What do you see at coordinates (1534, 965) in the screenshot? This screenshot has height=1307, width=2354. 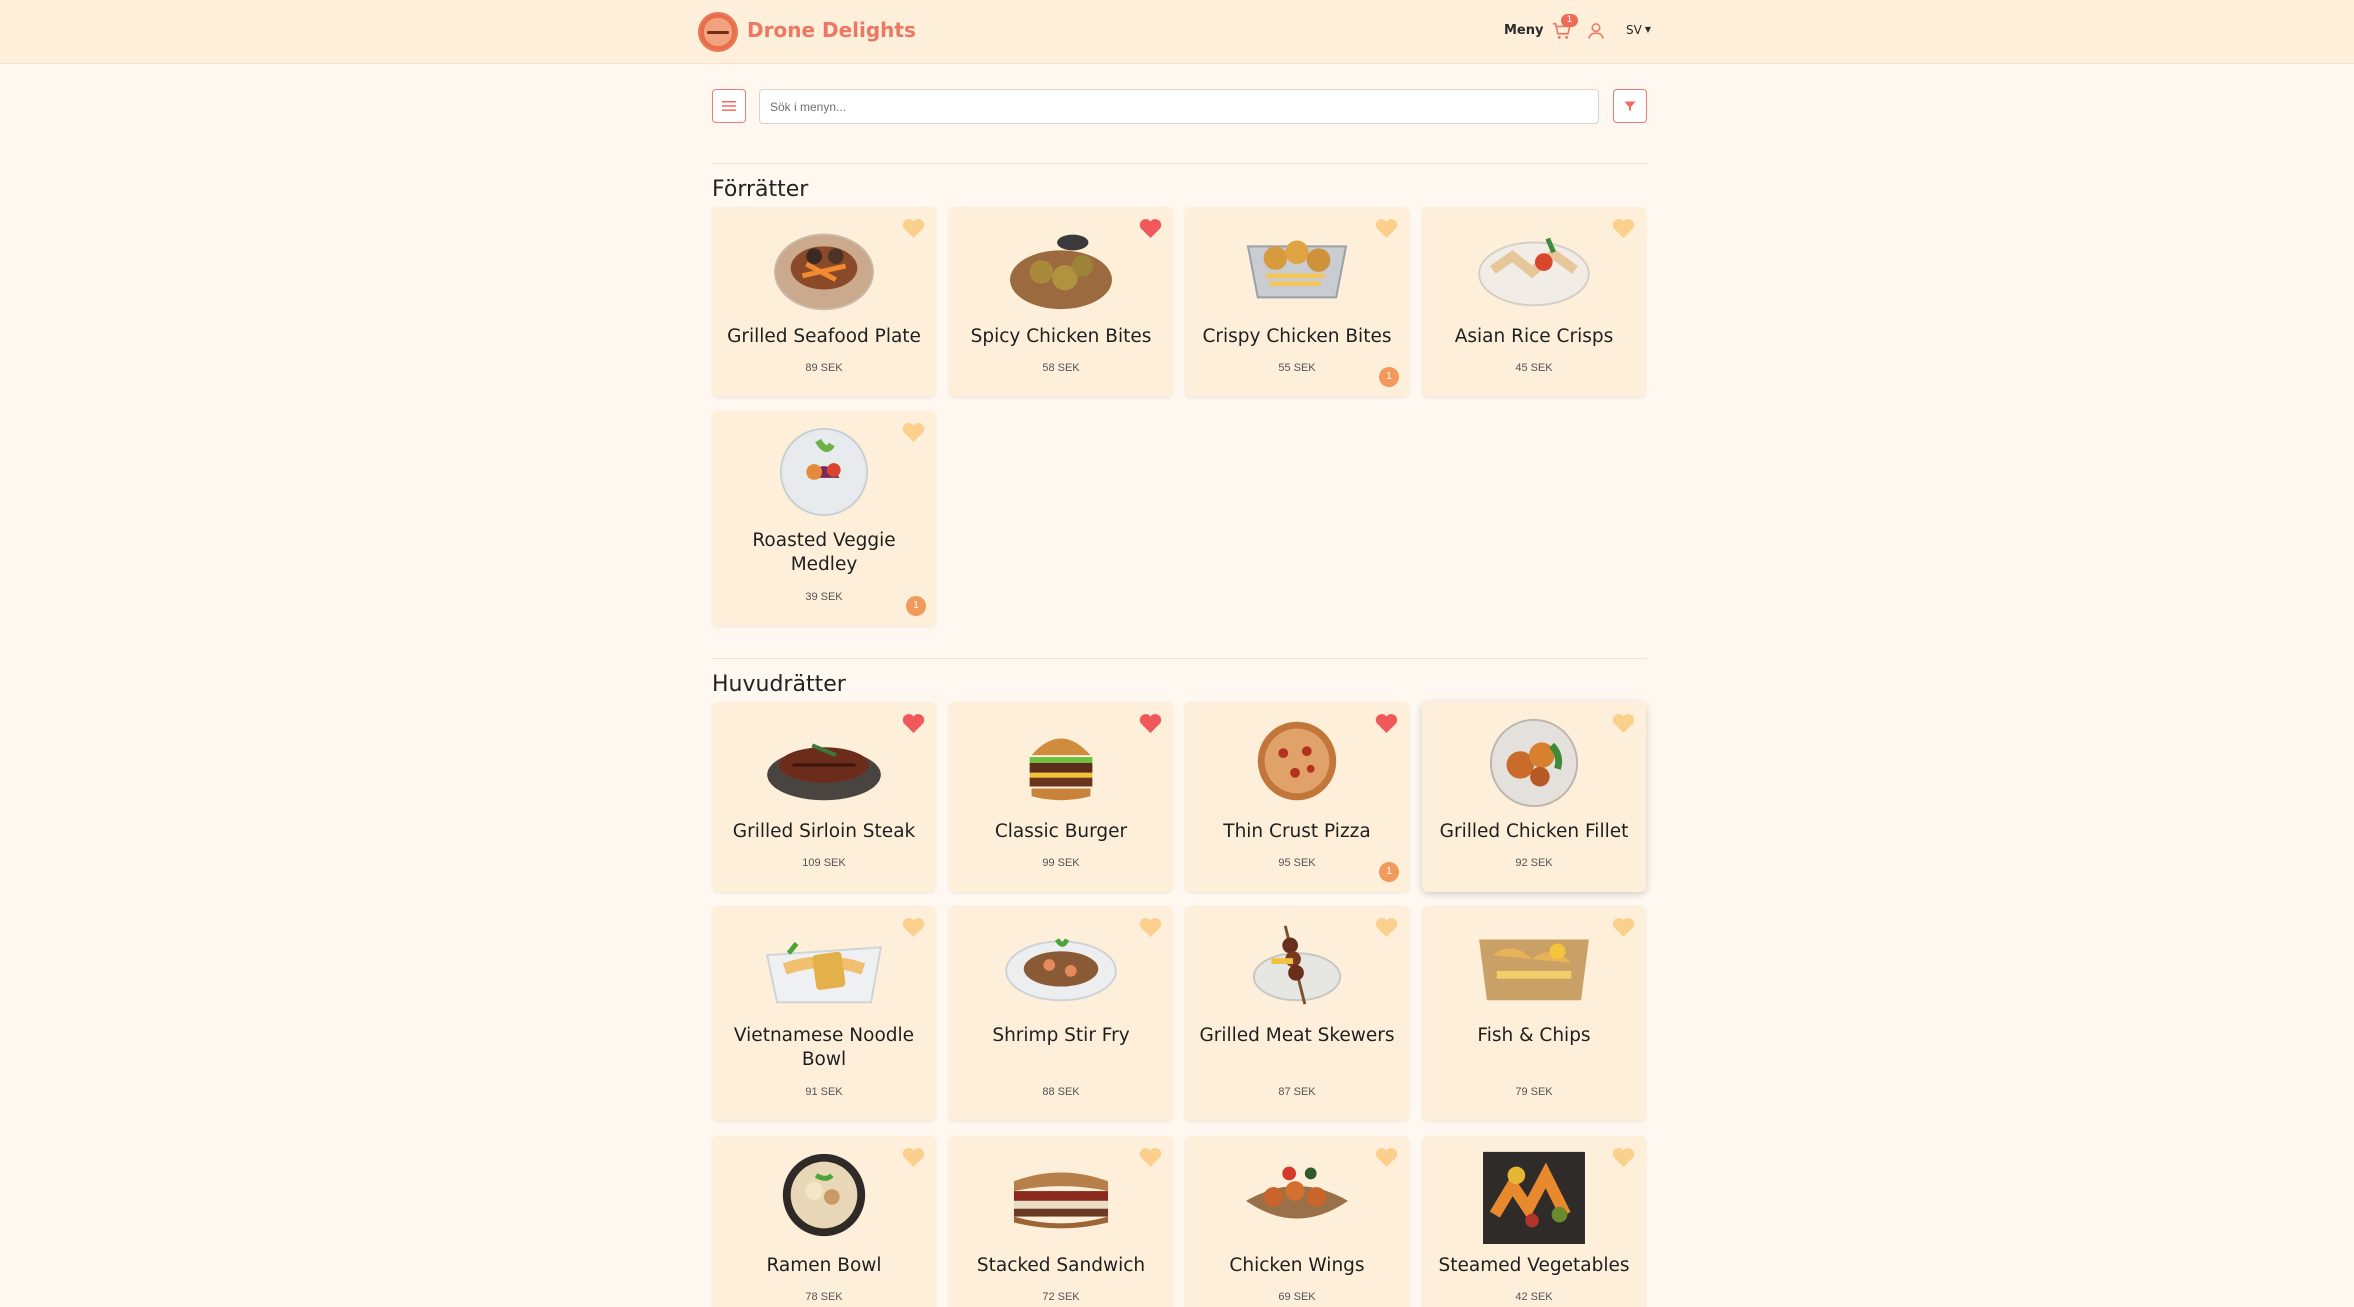 I see `fish-chips-image` at bounding box center [1534, 965].